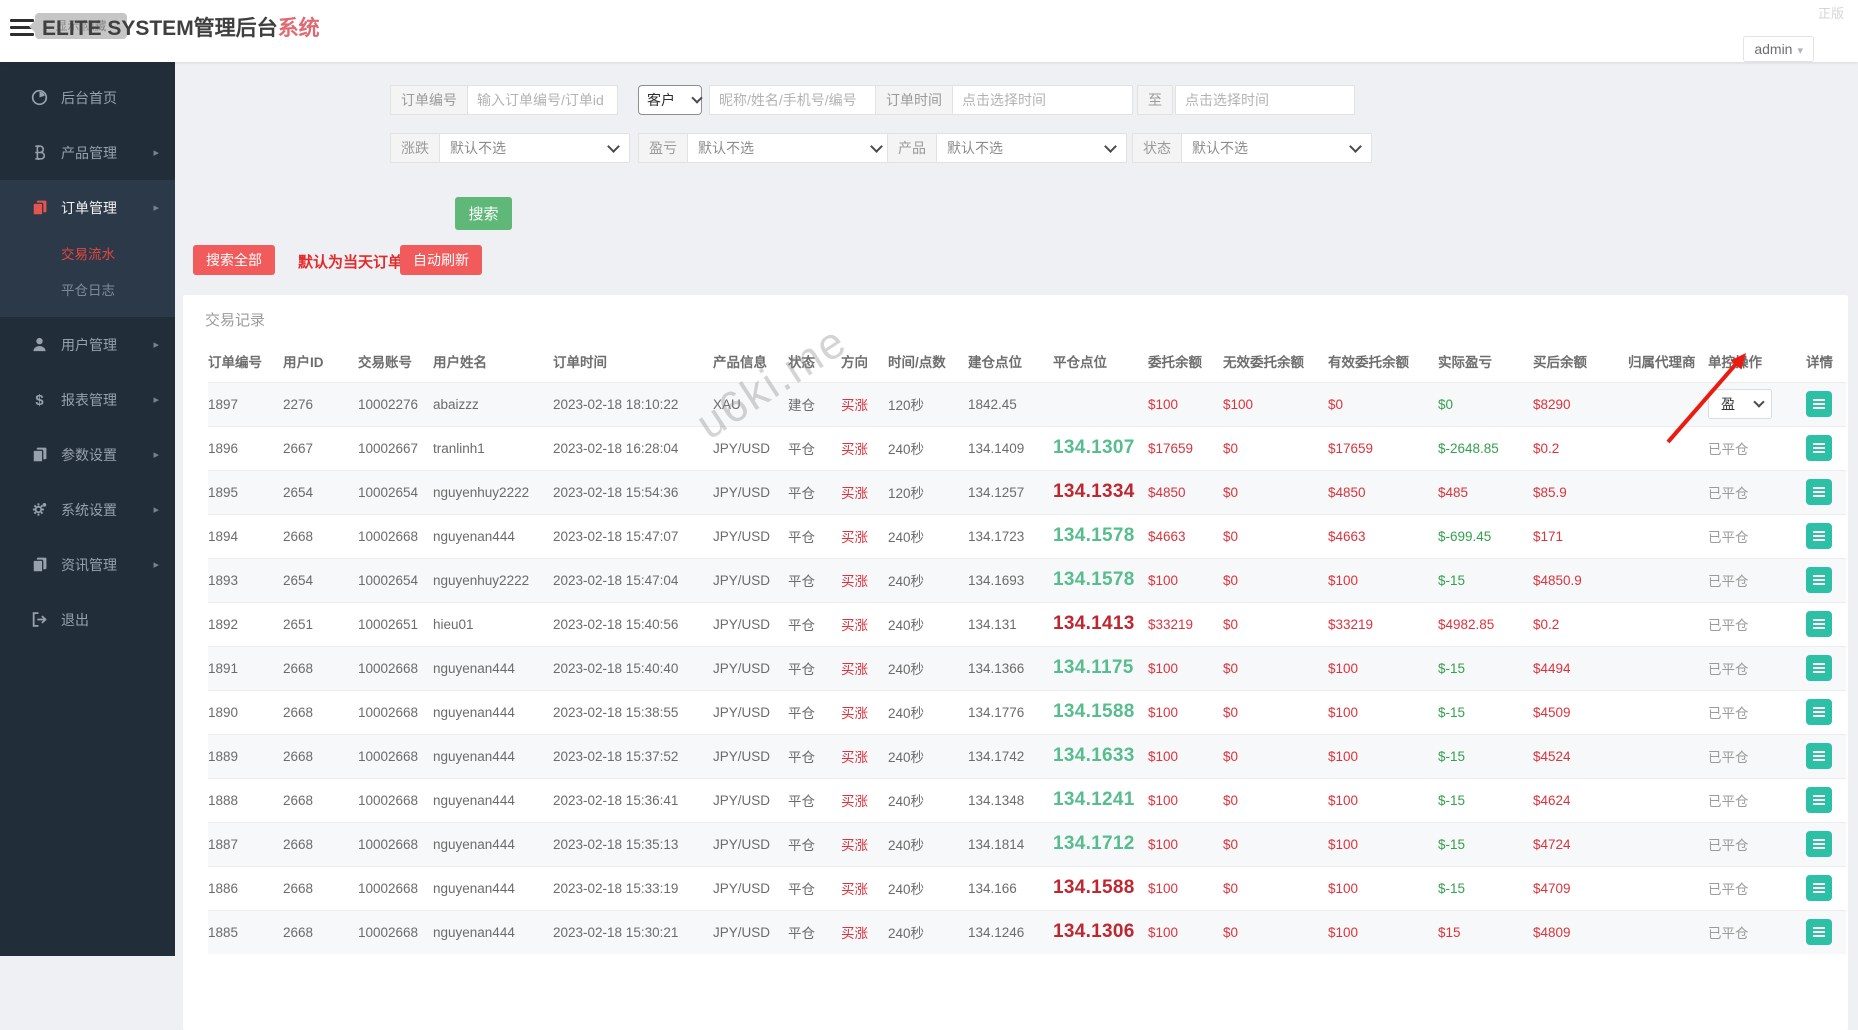  Describe the element at coordinates (87, 454) in the screenshot. I see `sidebar-item-parameters: 参数设置 ▸` at that location.